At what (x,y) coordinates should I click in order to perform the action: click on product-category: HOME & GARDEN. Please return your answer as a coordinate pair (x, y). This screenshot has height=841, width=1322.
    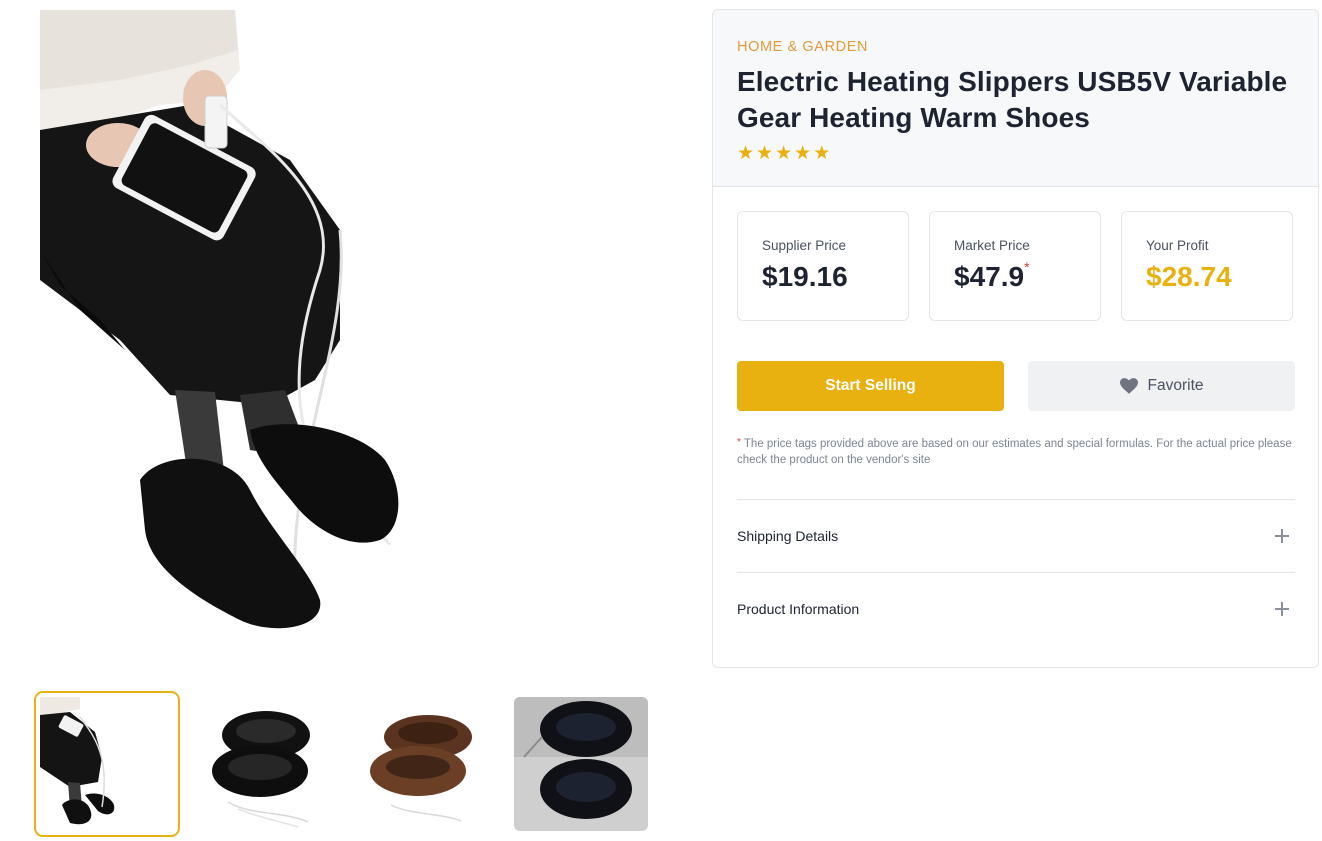
    Looking at the image, I should click on (1015, 47).